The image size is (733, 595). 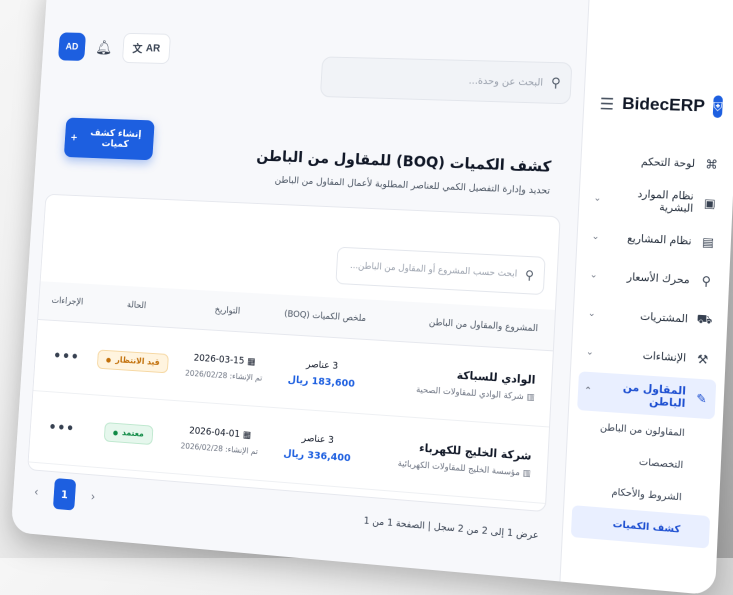 I want to click on brand: ⛨ BidecERP ☰, so click(x=658, y=64).